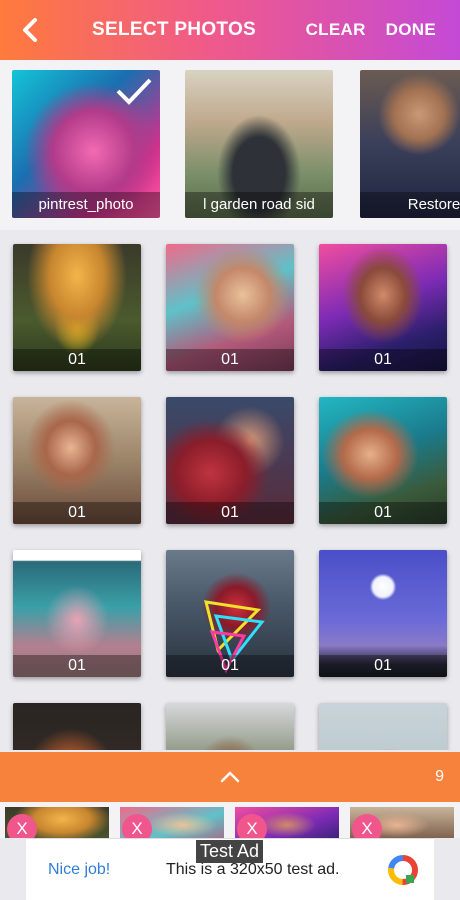 The height and width of the screenshot is (900, 460). I want to click on album-label: Restore, so click(410, 205).